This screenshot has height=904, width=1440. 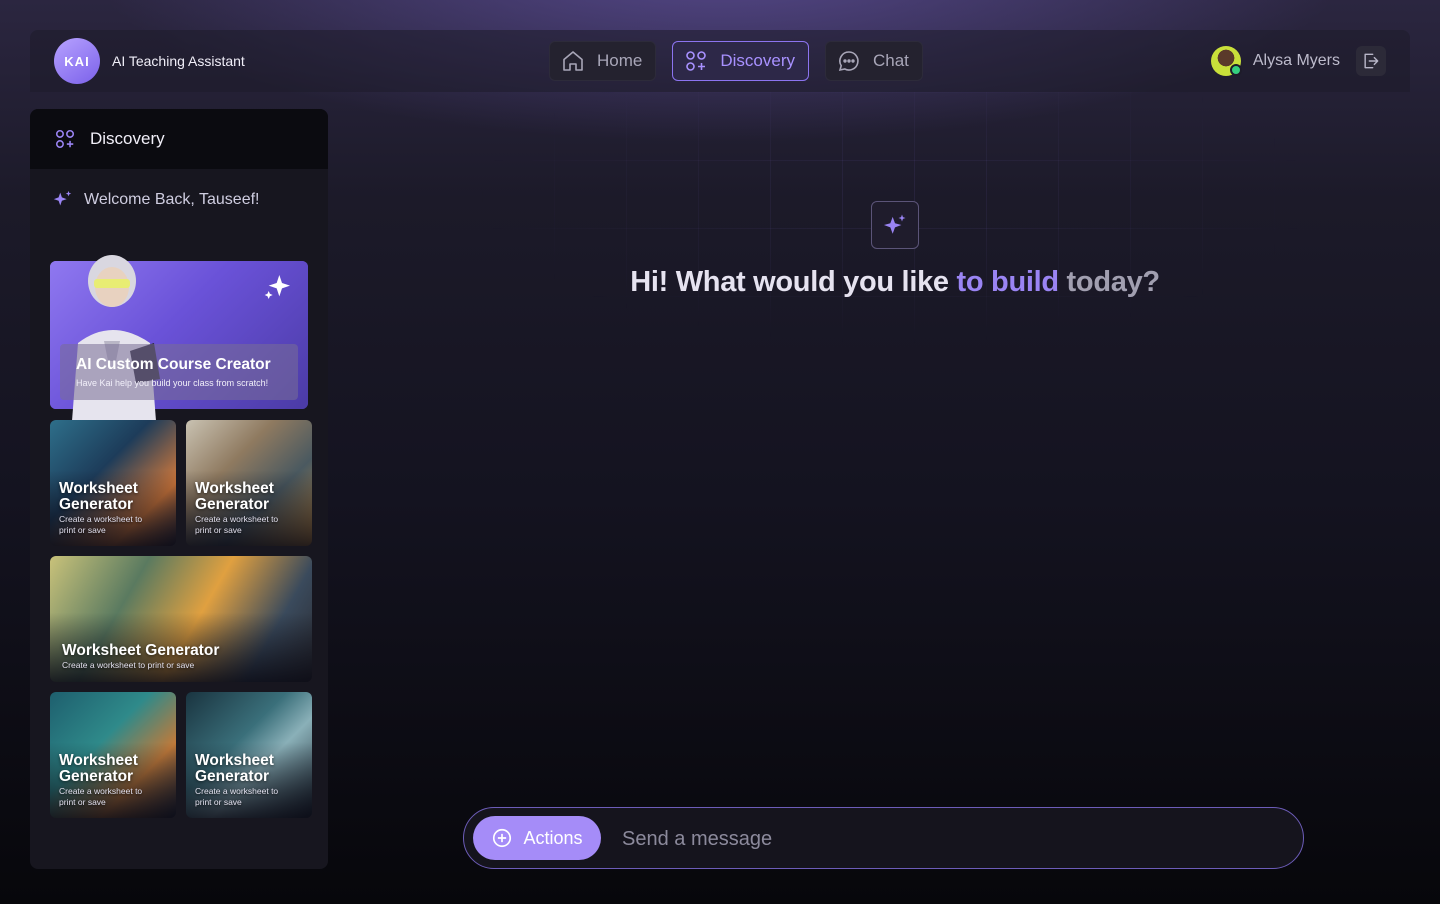 What do you see at coordinates (952, 839) in the screenshot?
I see `message-input` at bounding box center [952, 839].